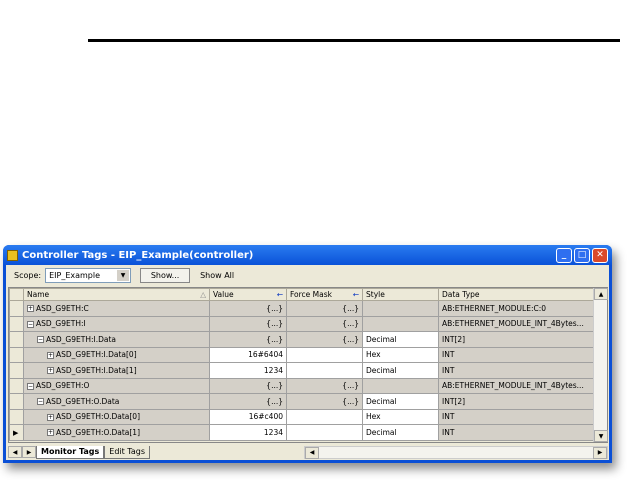 Image resolution: width=635 pixels, height=488 pixels. What do you see at coordinates (29, 452) in the screenshot?
I see `tab-scroll-right: ▶` at bounding box center [29, 452].